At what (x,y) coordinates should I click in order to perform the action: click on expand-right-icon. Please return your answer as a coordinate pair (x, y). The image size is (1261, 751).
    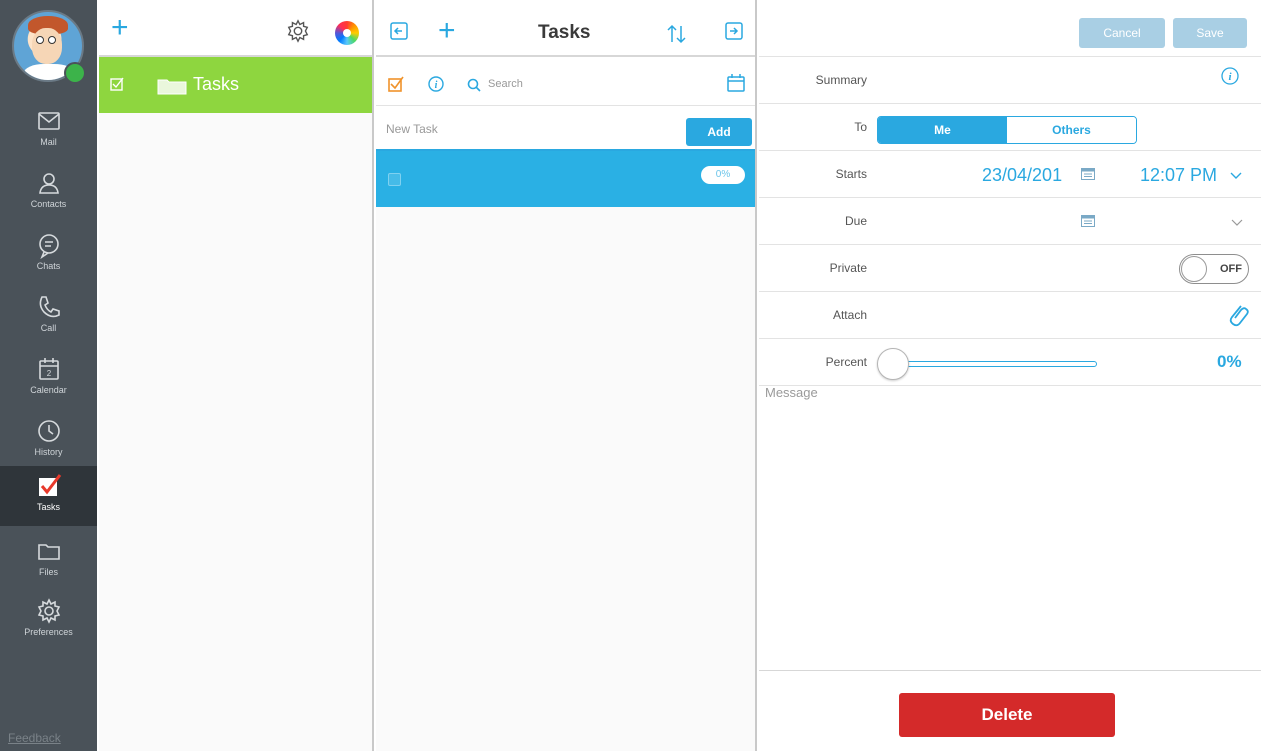
    Looking at the image, I should click on (734, 31).